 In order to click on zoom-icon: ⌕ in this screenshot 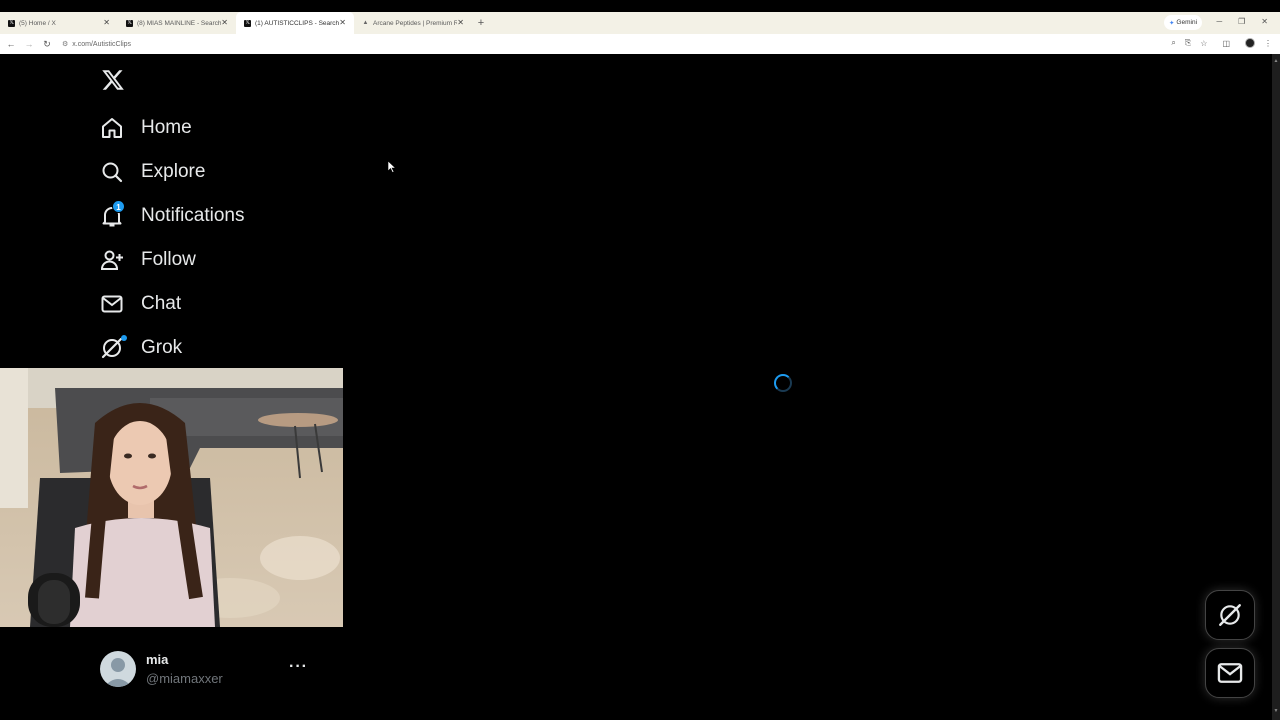, I will do `click(1173, 43)`.